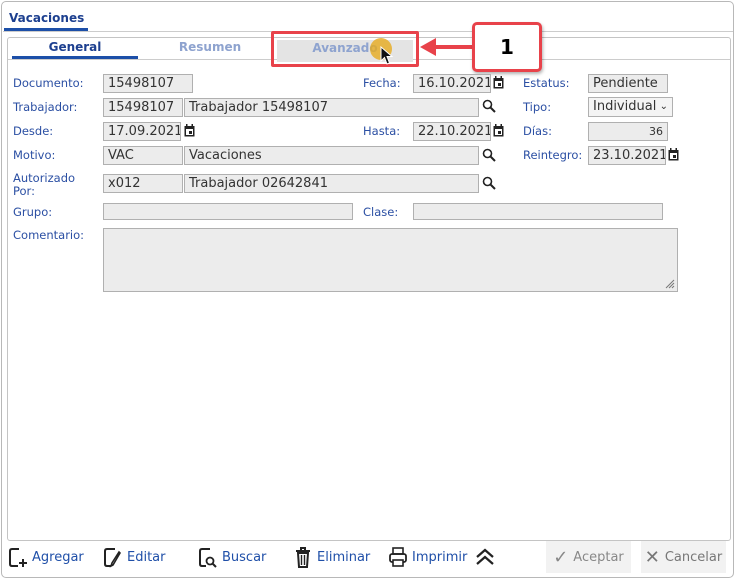 The height and width of the screenshot is (581, 736). I want to click on estatus-field: Pendiente, so click(628, 83).